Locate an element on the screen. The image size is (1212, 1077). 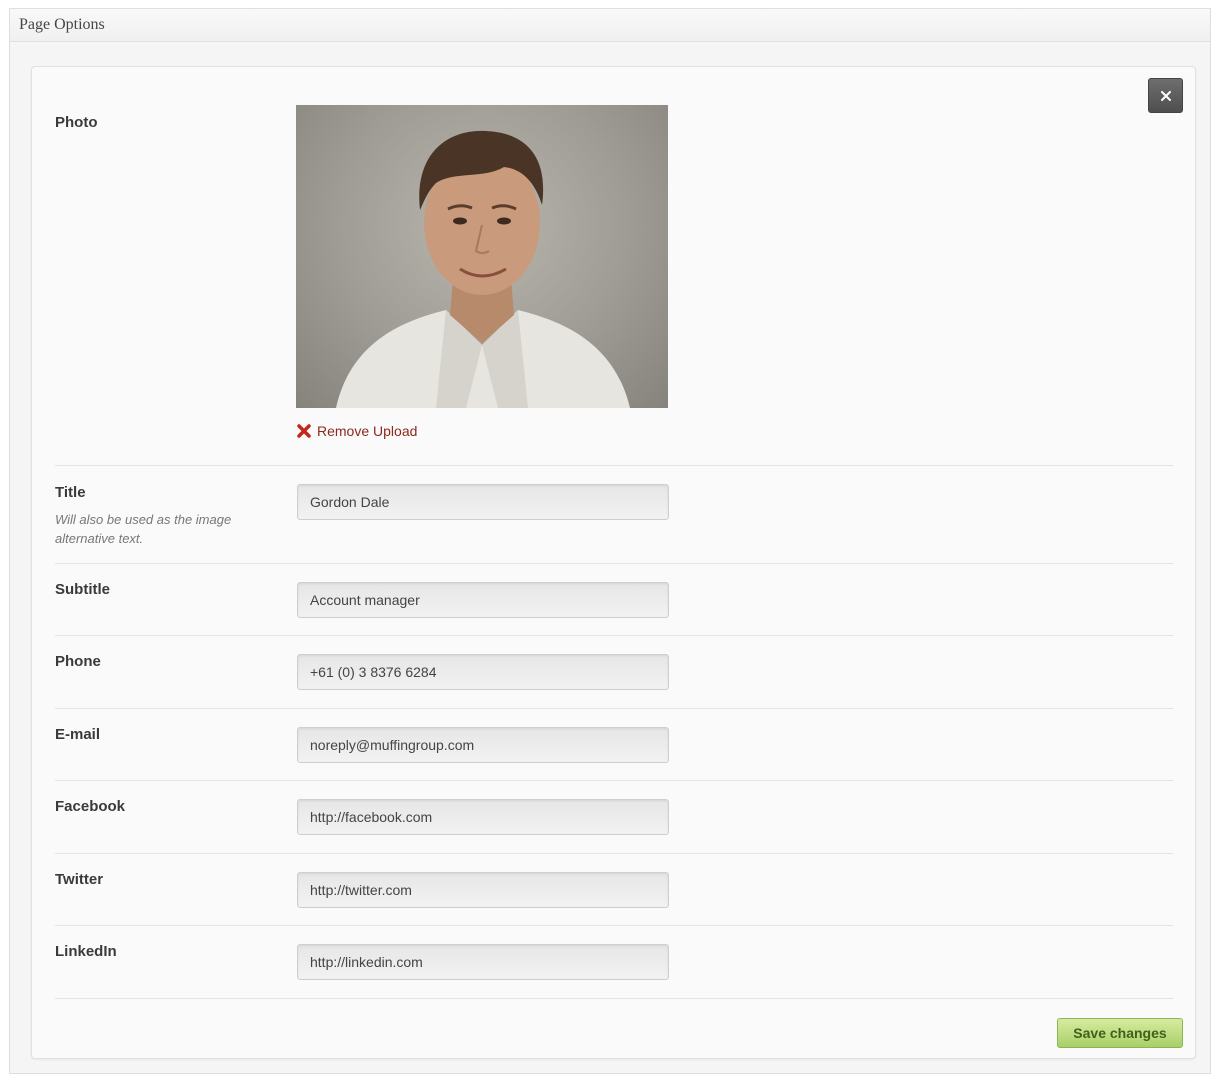
email-row: E-mail is located at coordinates (614, 745).